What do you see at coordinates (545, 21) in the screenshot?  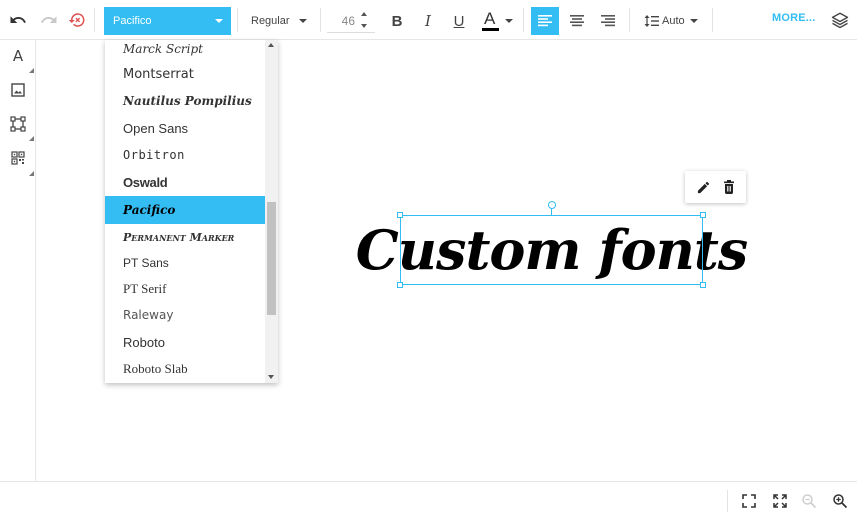 I see `align-left-icon` at bounding box center [545, 21].